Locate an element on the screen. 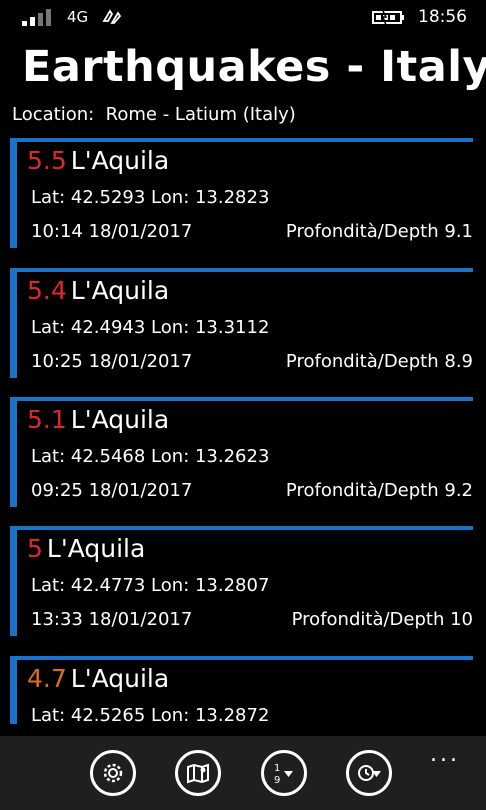 The width and height of the screenshot is (486, 810). earthquake-heading: 5.4 L'Aquila is located at coordinates (98, 290).